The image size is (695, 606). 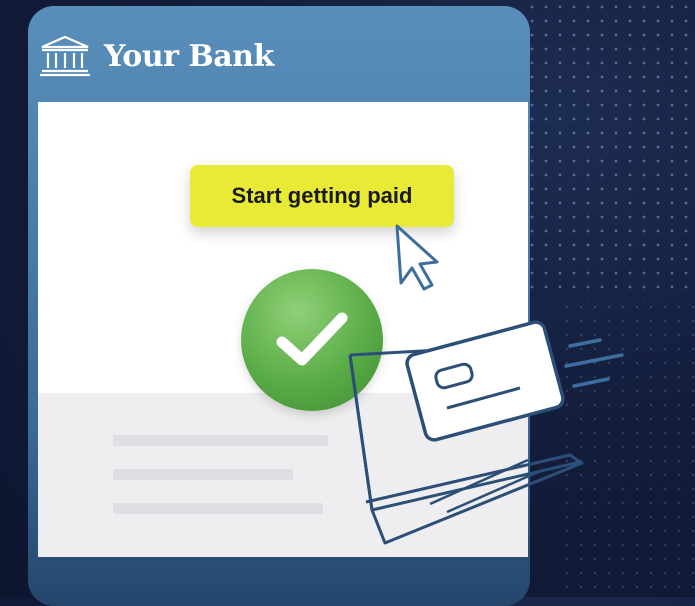 What do you see at coordinates (594, 363) in the screenshot?
I see `motion-lines` at bounding box center [594, 363].